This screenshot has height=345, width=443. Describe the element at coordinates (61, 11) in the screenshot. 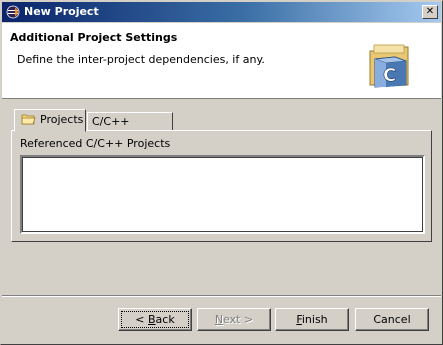

I see `window-title: New Project` at that location.